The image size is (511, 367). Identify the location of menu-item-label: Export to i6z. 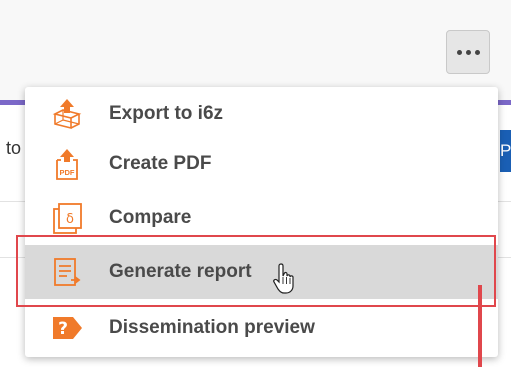
(166, 113).